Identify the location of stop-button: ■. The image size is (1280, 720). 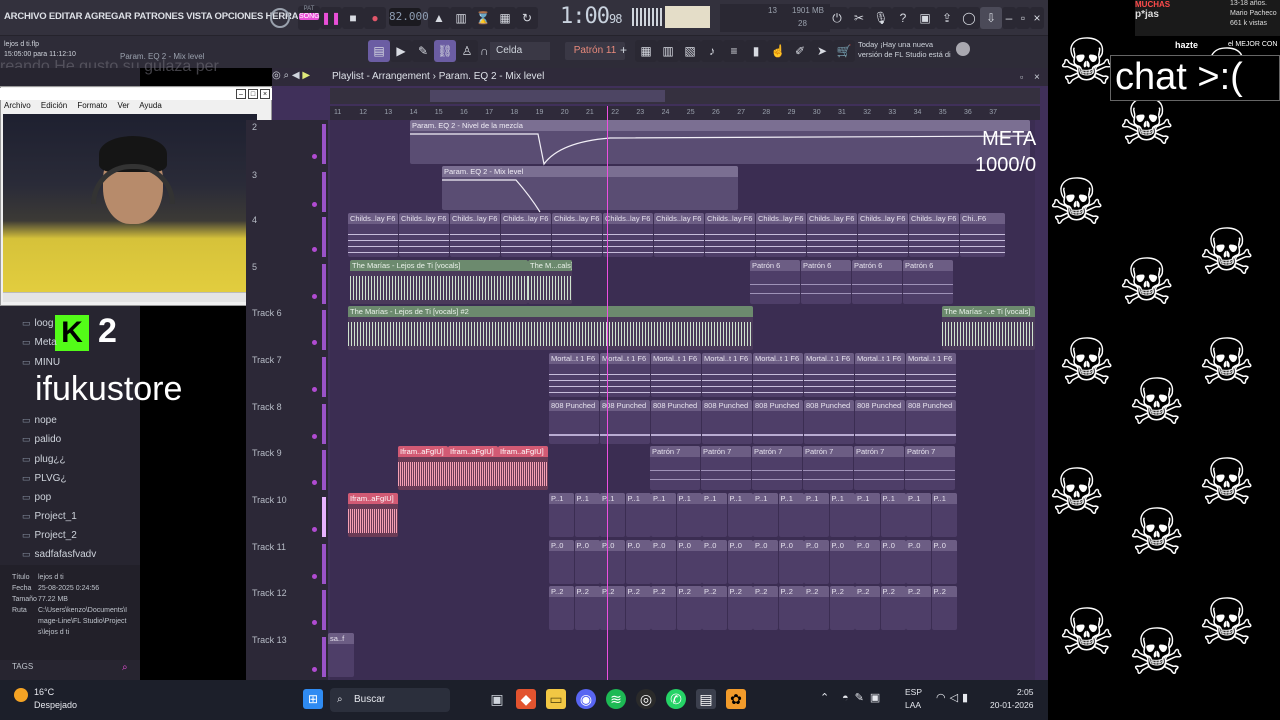
(353, 18).